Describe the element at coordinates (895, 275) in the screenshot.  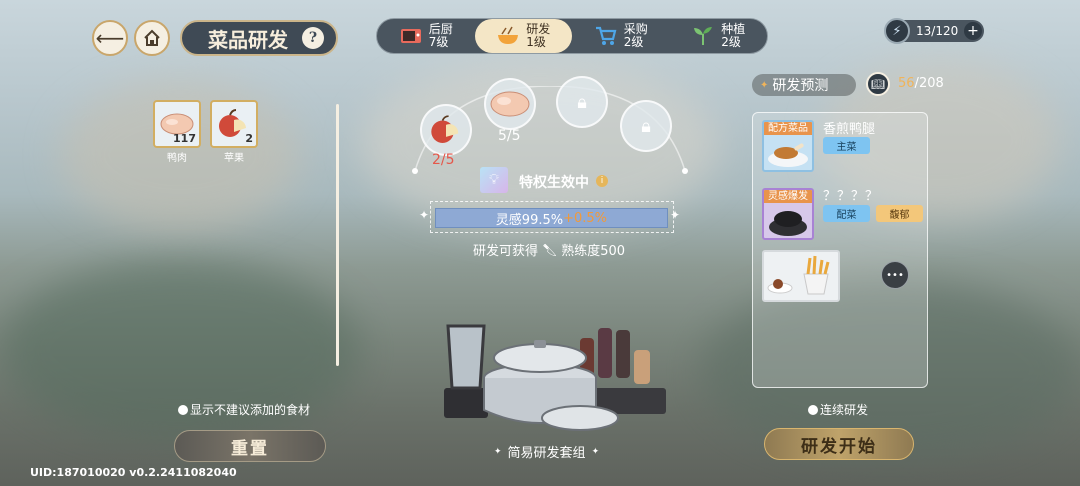
I see `more-button: •••` at that location.